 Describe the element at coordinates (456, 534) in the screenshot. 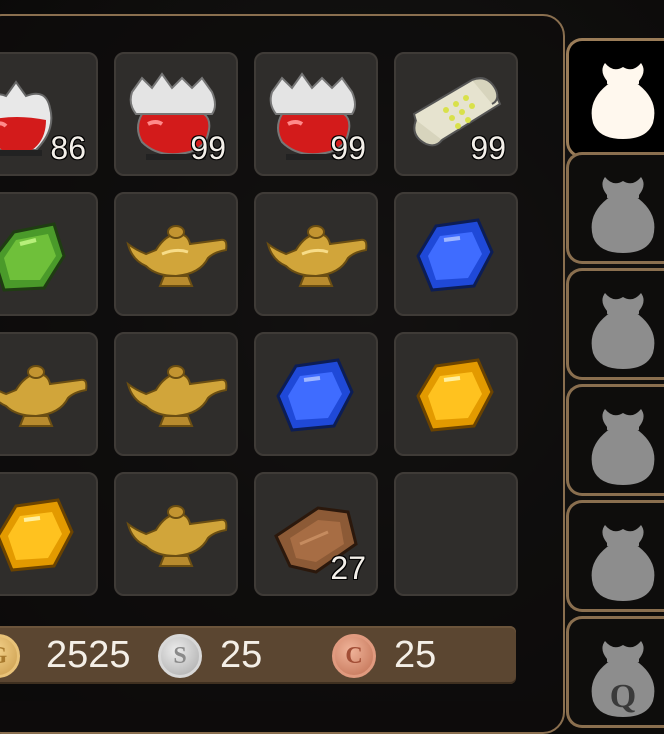

I see `inventory-slot-empty` at that location.